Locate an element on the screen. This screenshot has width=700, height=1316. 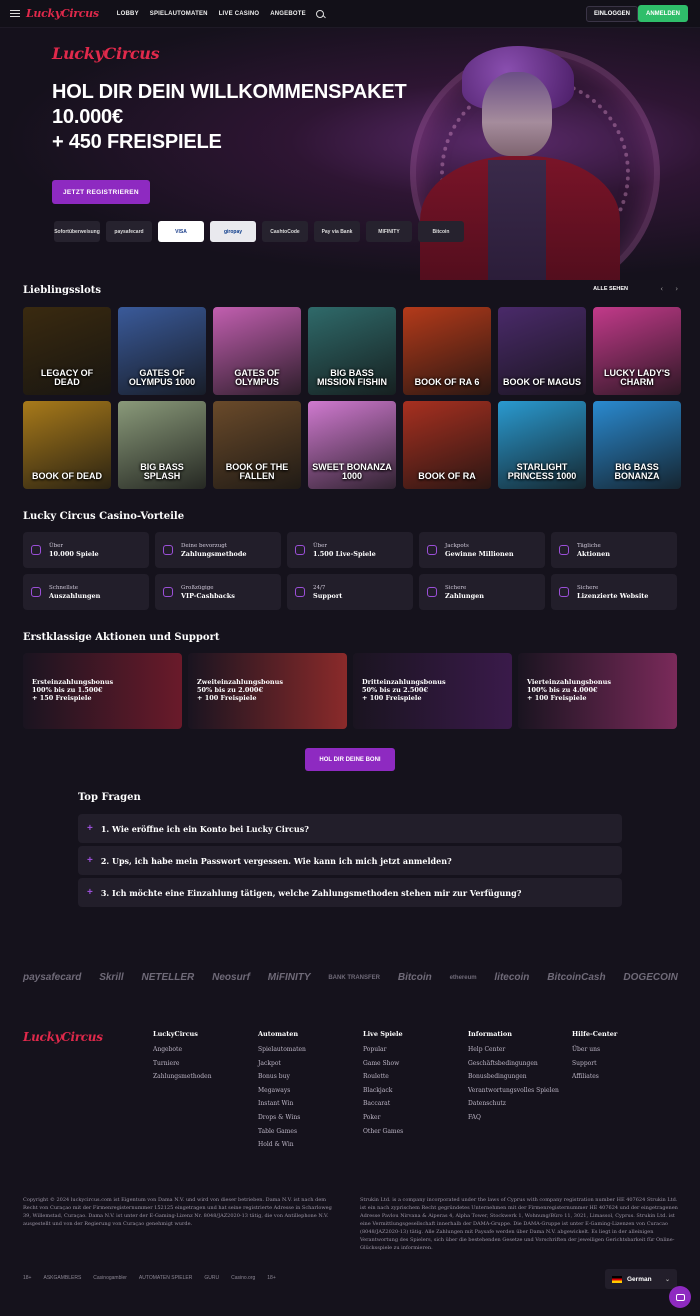
footer-column-title: Automaten is located at coordinates (278, 1034).